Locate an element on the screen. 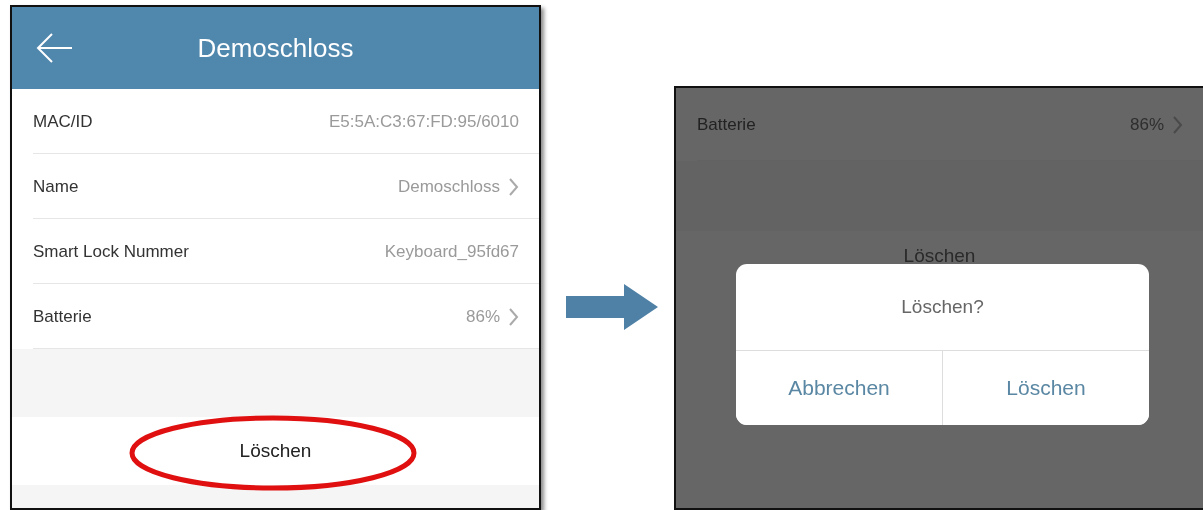 The width and height of the screenshot is (1203, 510). row-value: Keyboard_95fd67 is located at coordinates (451, 251).